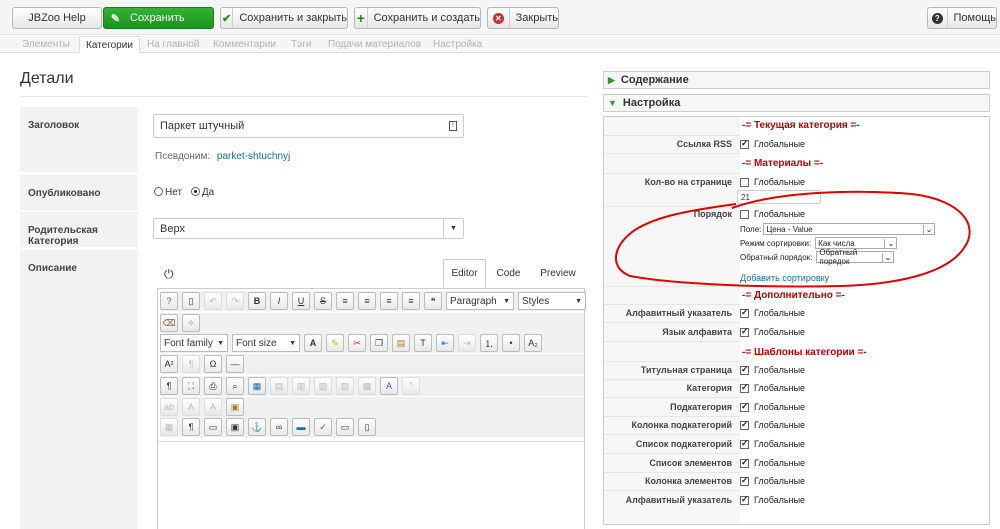 The image size is (1000, 529). I want to click on table-merge-icon: ▨, so click(345, 386).